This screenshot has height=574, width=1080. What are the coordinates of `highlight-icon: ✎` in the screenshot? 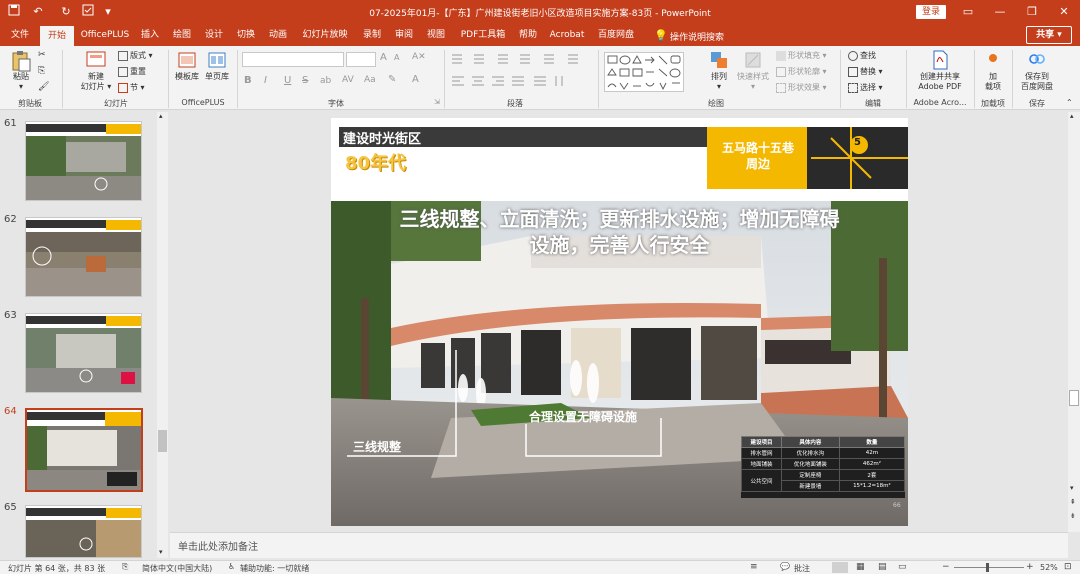 It's located at (392, 79).